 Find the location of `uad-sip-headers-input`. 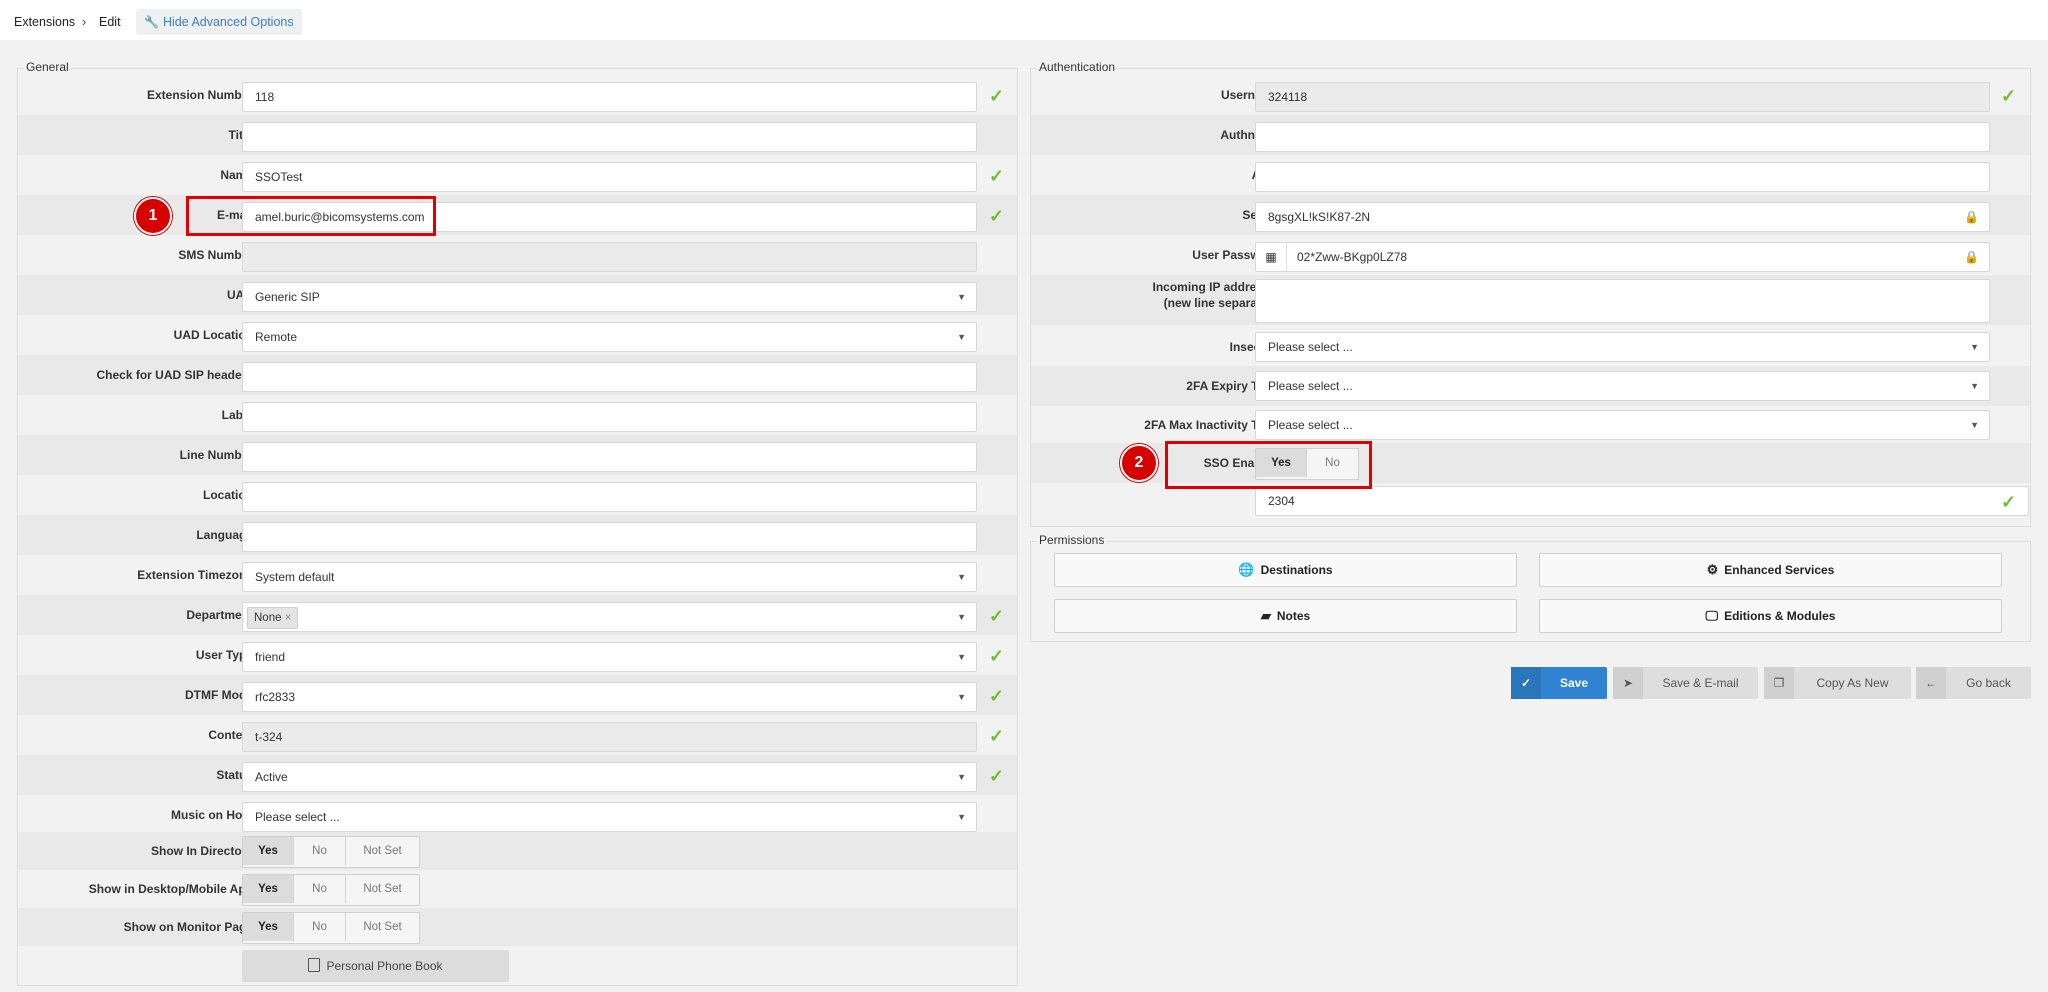

uad-sip-headers-input is located at coordinates (609, 377).